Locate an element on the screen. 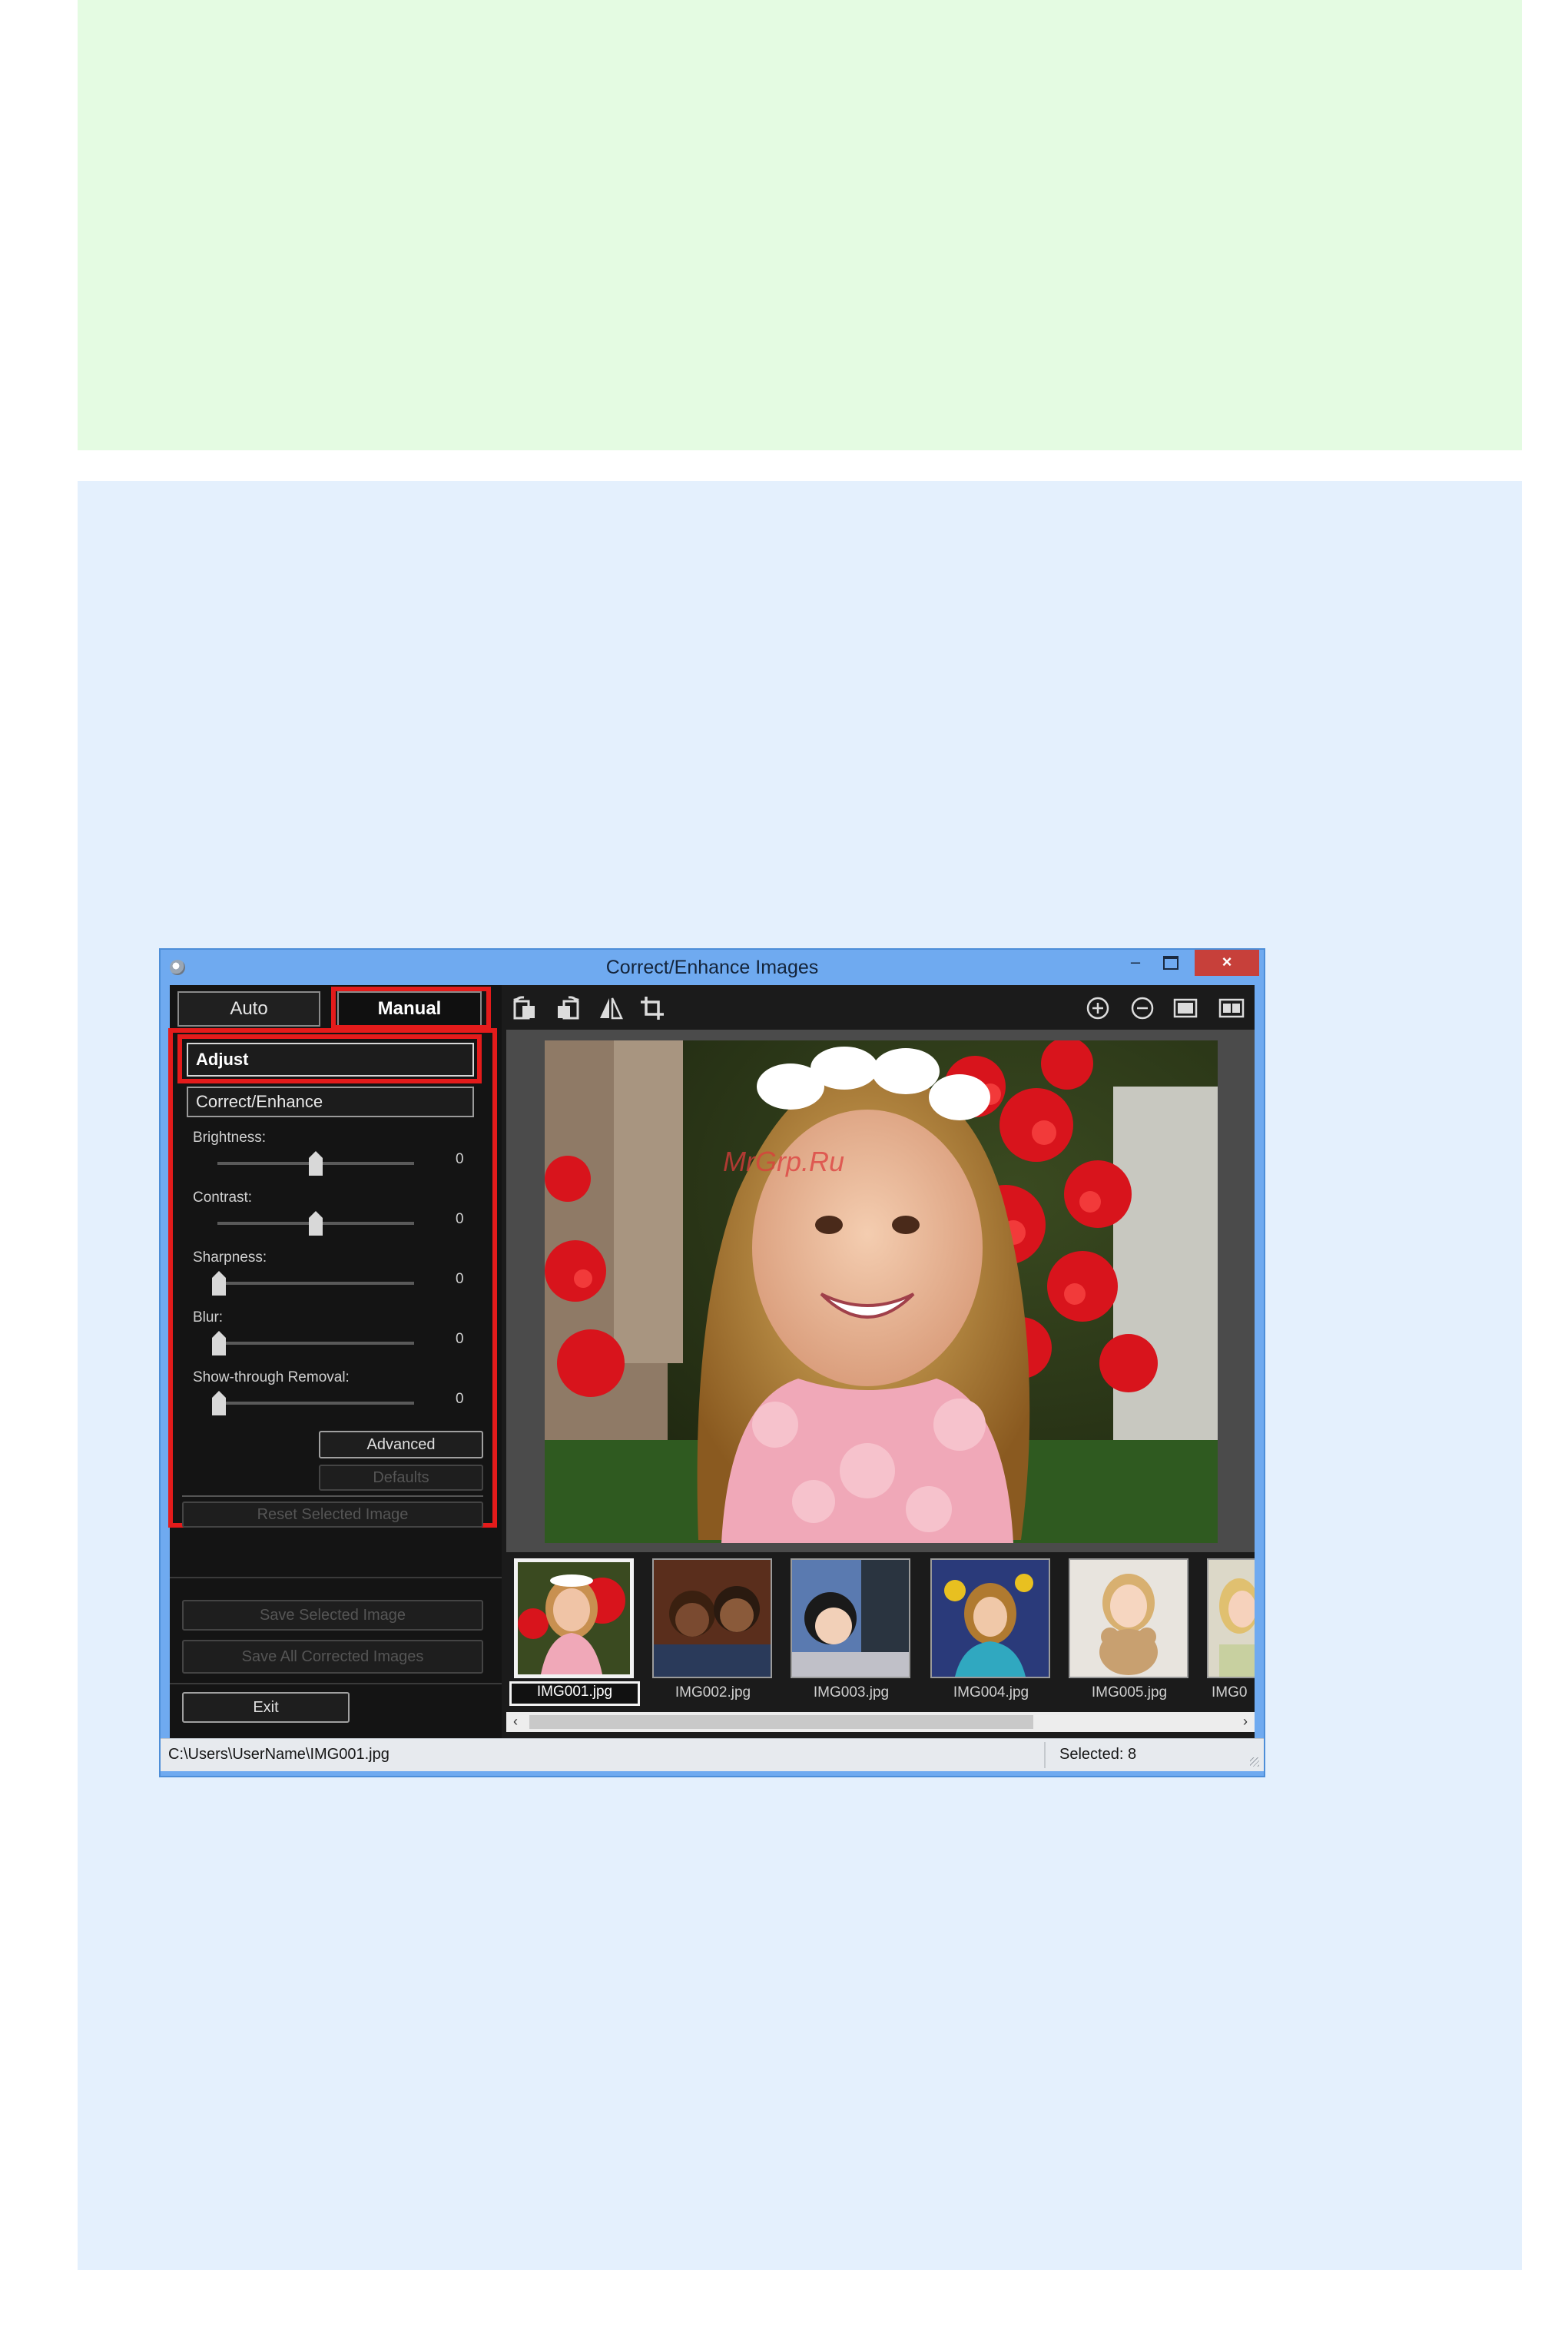  rotate-right-icon is located at coordinates (568, 1008).